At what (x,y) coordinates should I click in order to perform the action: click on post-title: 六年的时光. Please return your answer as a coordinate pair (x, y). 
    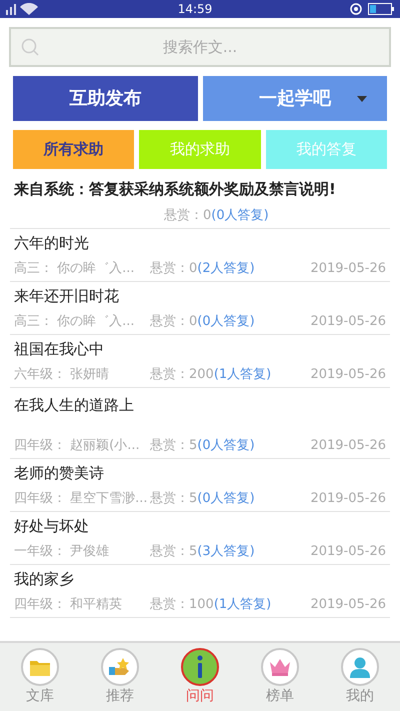
    Looking at the image, I should click on (51, 243).